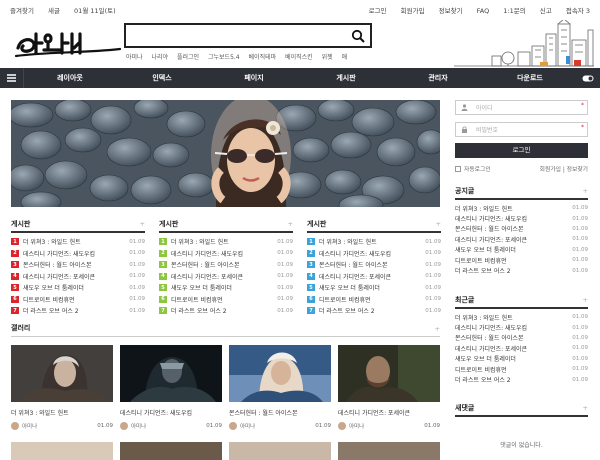 The width and height of the screenshot is (600, 460). What do you see at coordinates (254, 78) in the screenshot?
I see `nav-item-page: 페이지` at bounding box center [254, 78].